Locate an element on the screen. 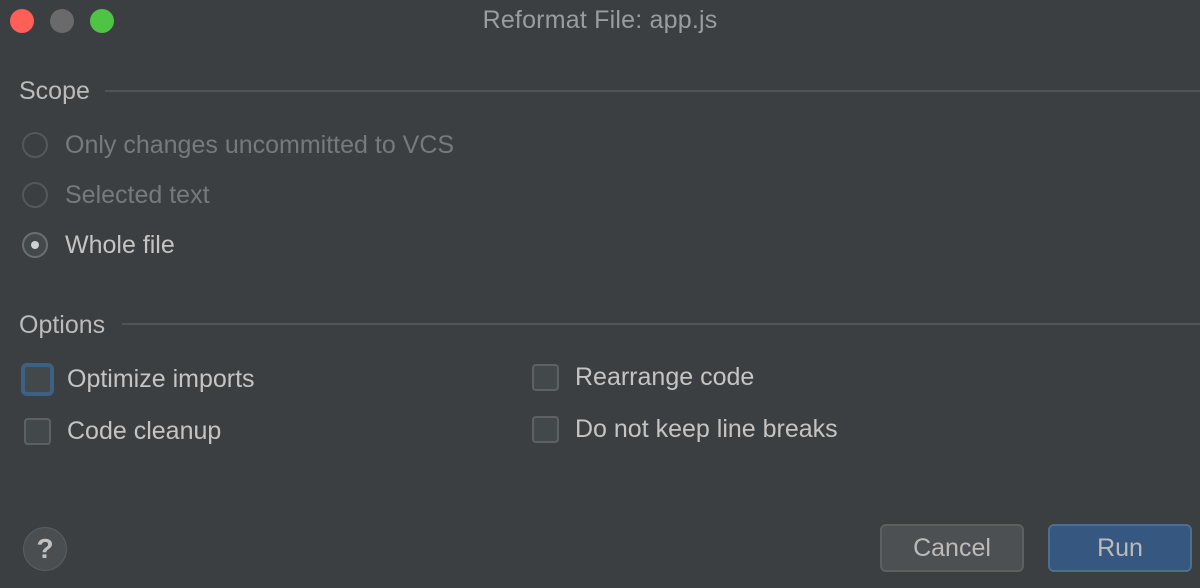 The height and width of the screenshot is (588, 1200). scope-option-whole-file: Whole file is located at coordinates (98, 245).